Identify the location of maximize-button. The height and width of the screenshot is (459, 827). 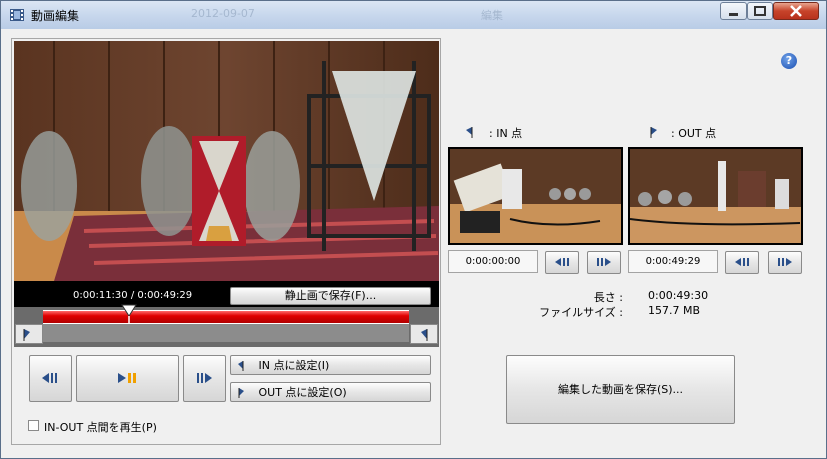
(760, 11).